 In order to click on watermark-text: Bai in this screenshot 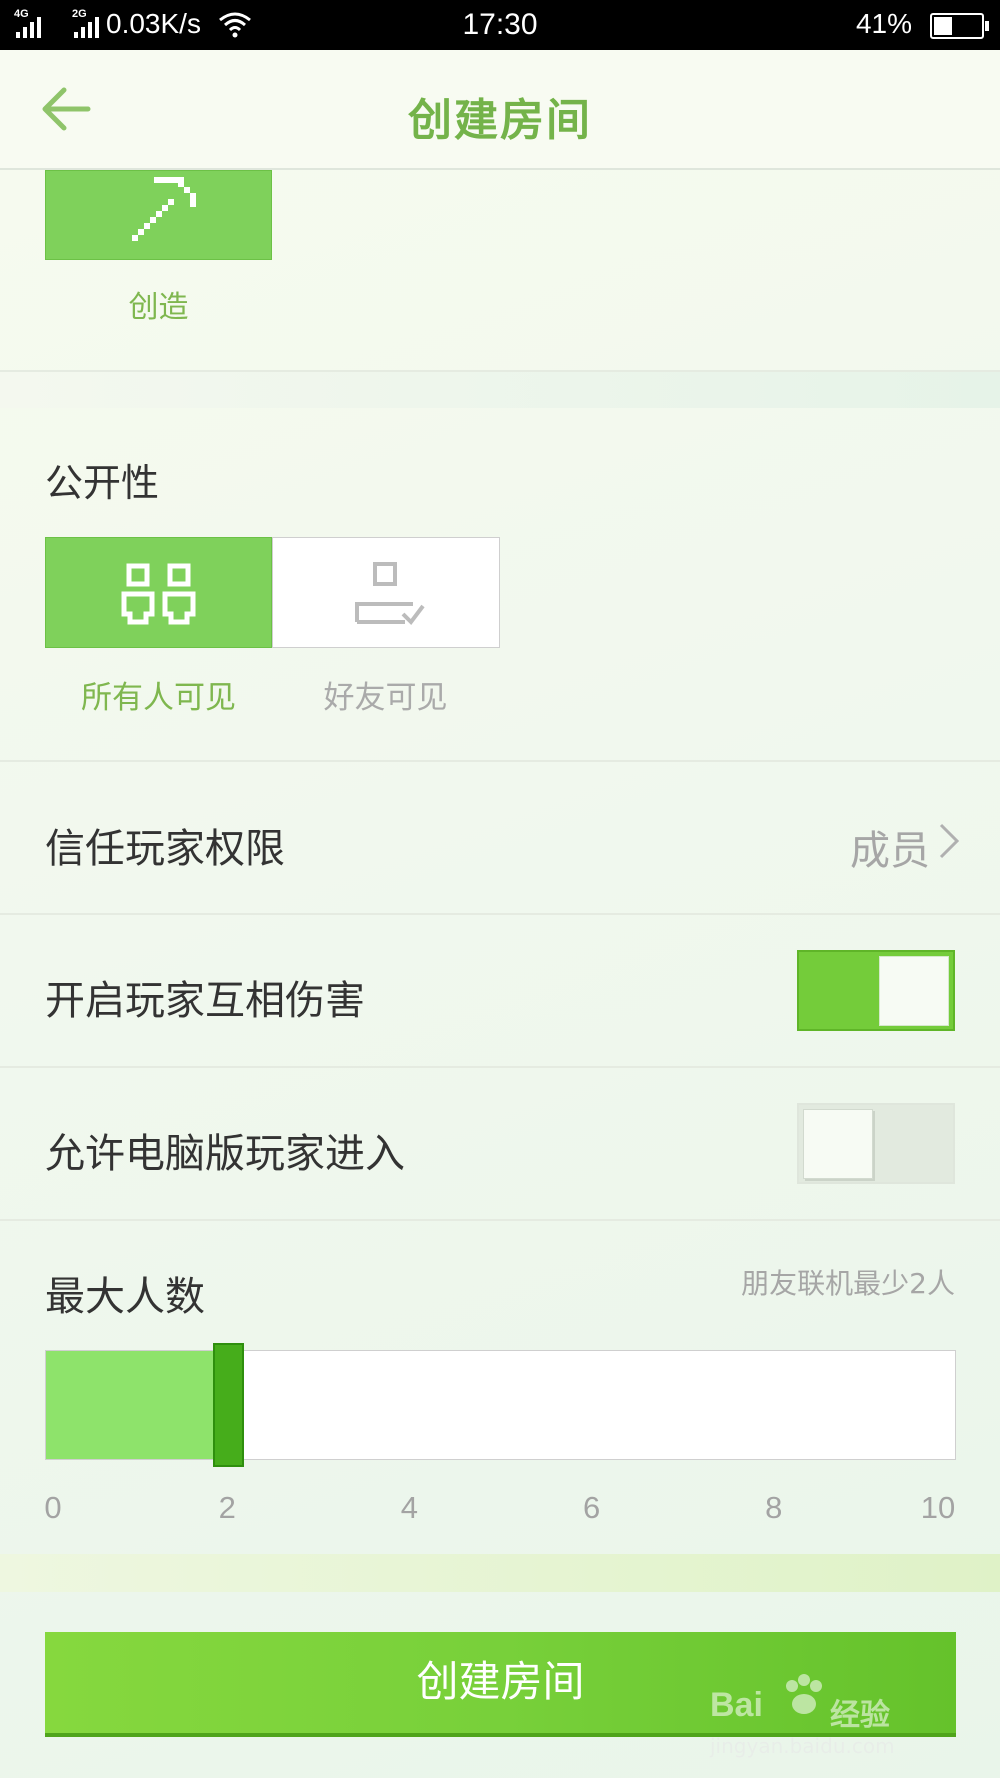, I will do `click(736, 1705)`.